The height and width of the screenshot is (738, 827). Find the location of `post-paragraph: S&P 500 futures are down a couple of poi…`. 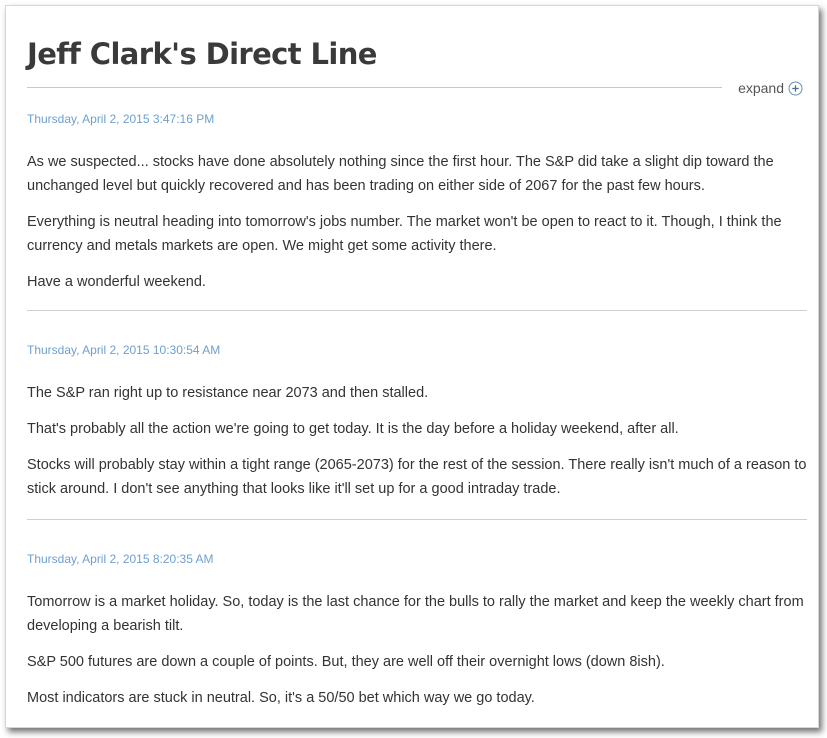

post-paragraph: S&P 500 futures are down a couple of poi… is located at coordinates (346, 662).